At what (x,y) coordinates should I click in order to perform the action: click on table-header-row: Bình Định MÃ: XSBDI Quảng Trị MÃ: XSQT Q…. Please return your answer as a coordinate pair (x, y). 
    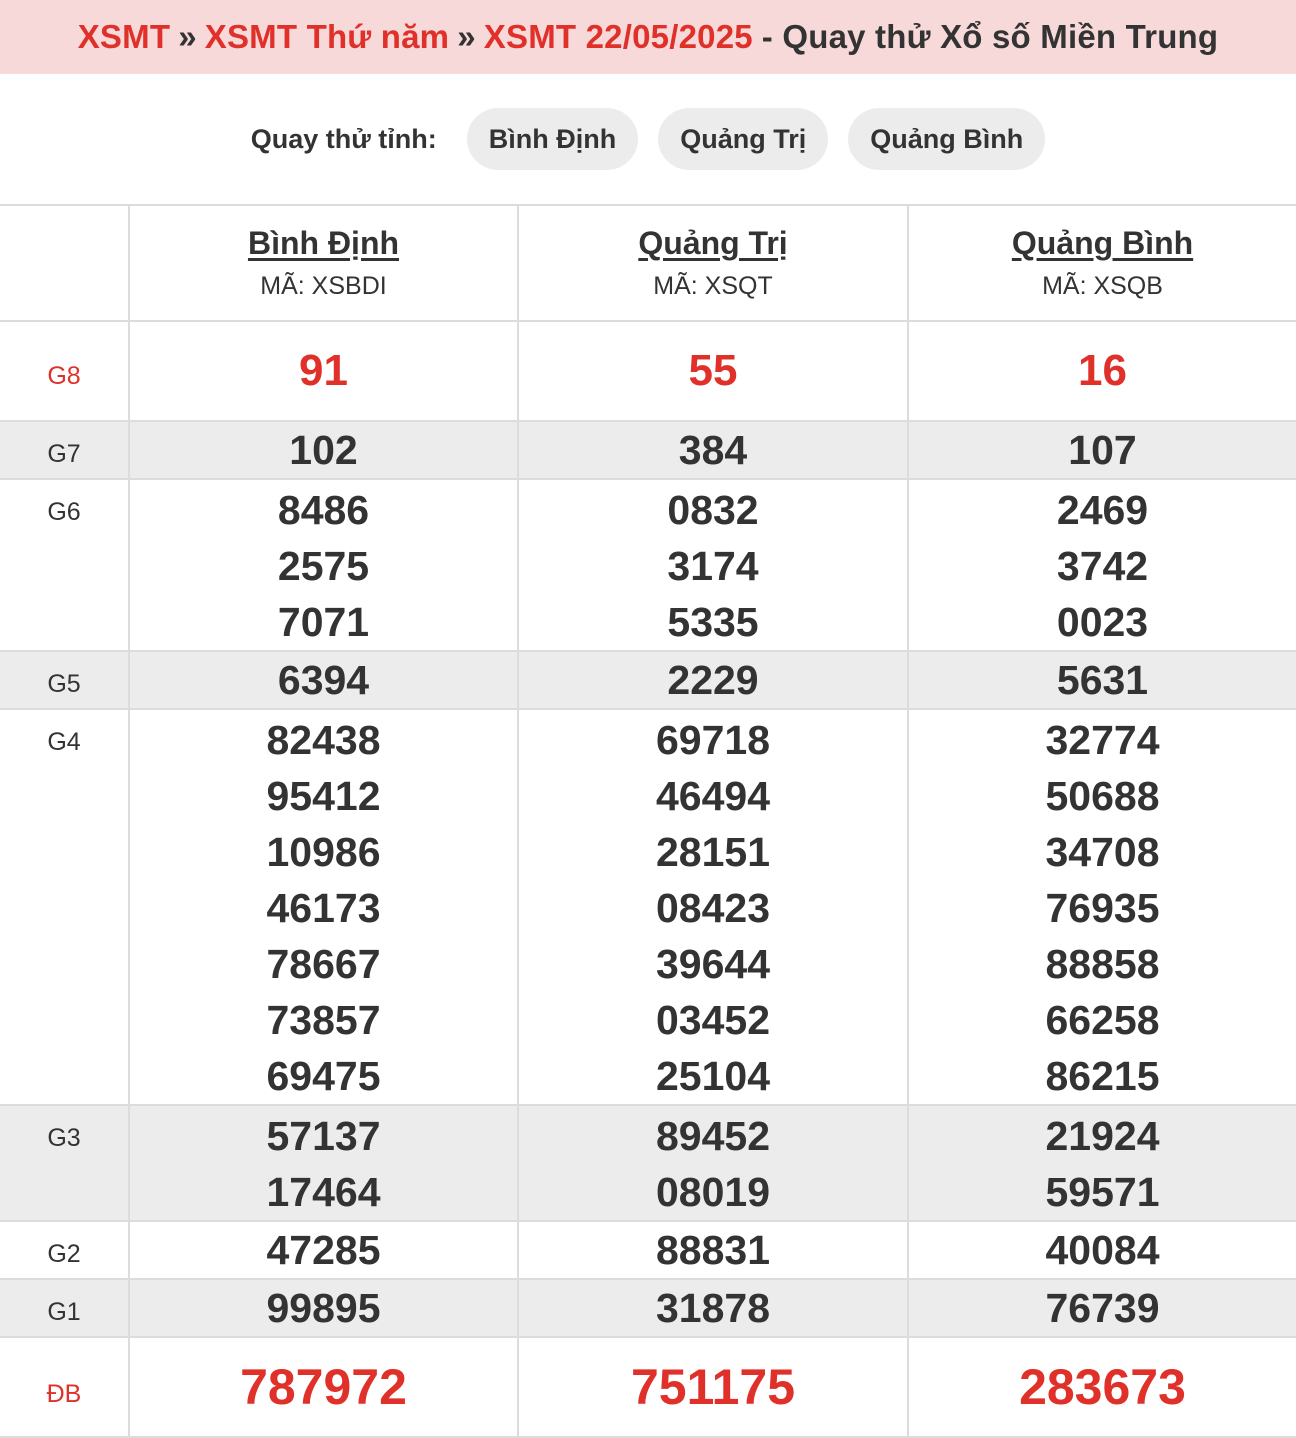
    Looking at the image, I should click on (648, 264).